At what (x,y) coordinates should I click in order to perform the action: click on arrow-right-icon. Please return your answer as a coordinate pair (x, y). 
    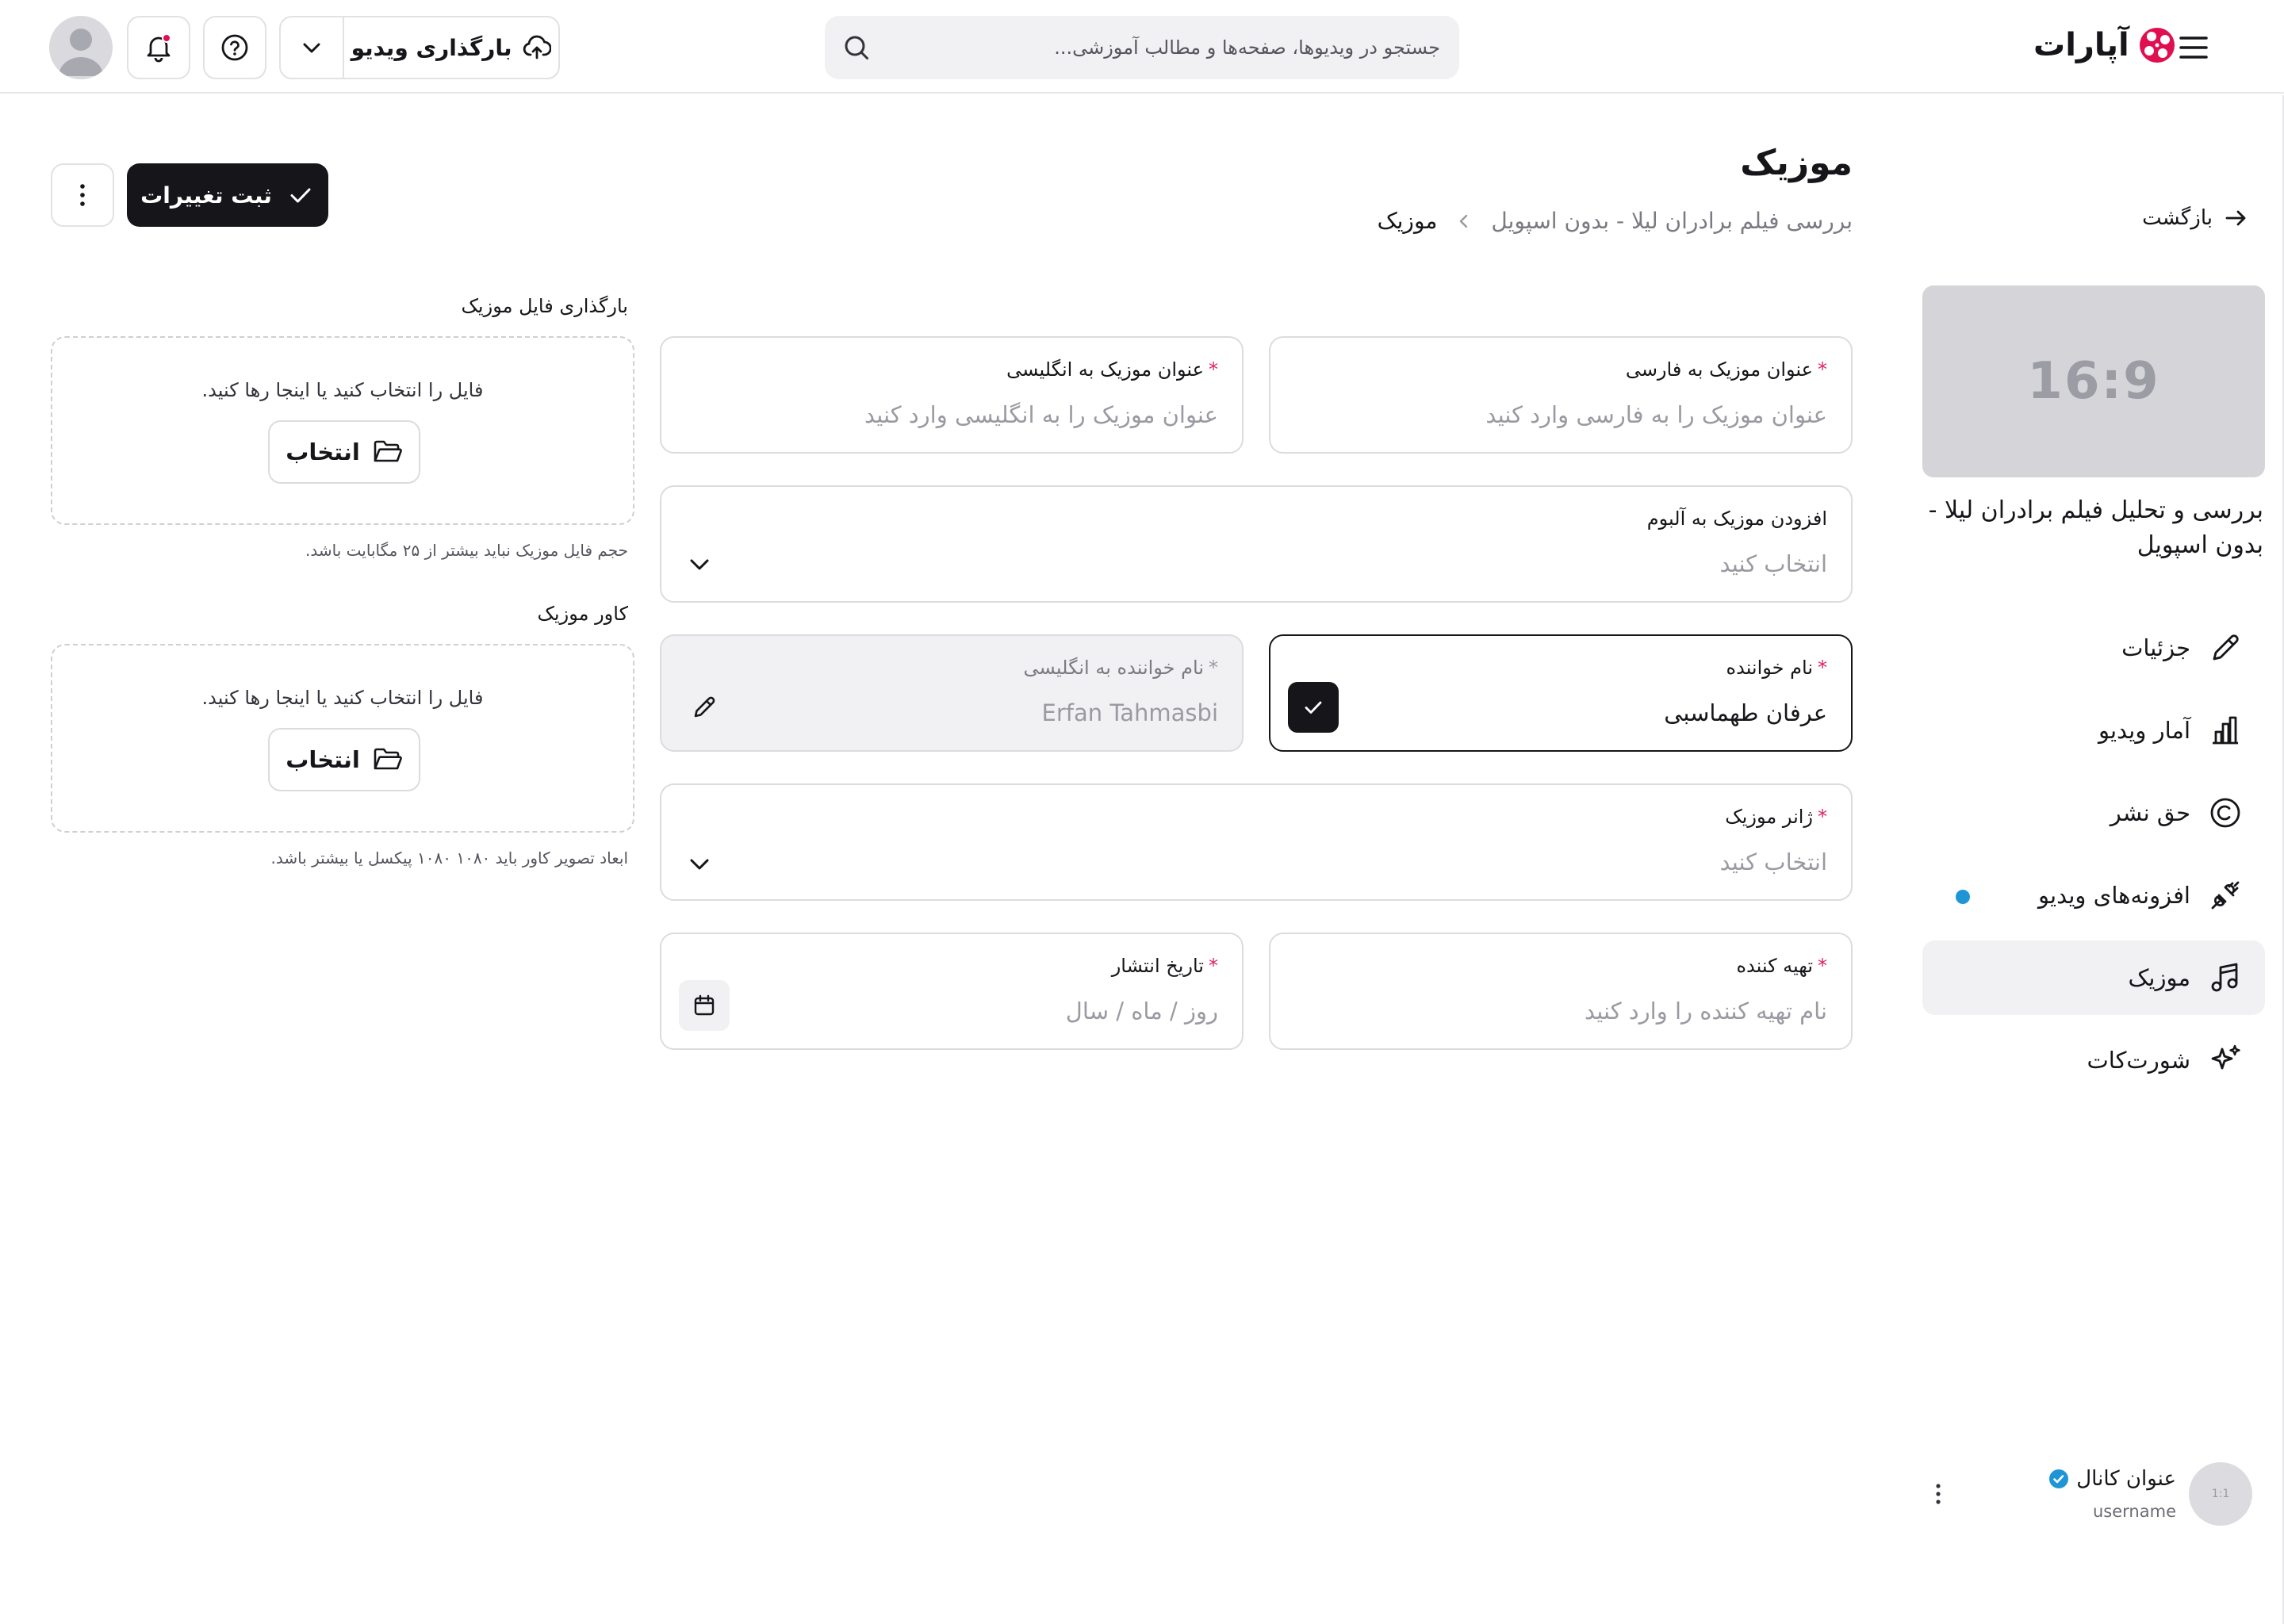
    Looking at the image, I should click on (2235, 218).